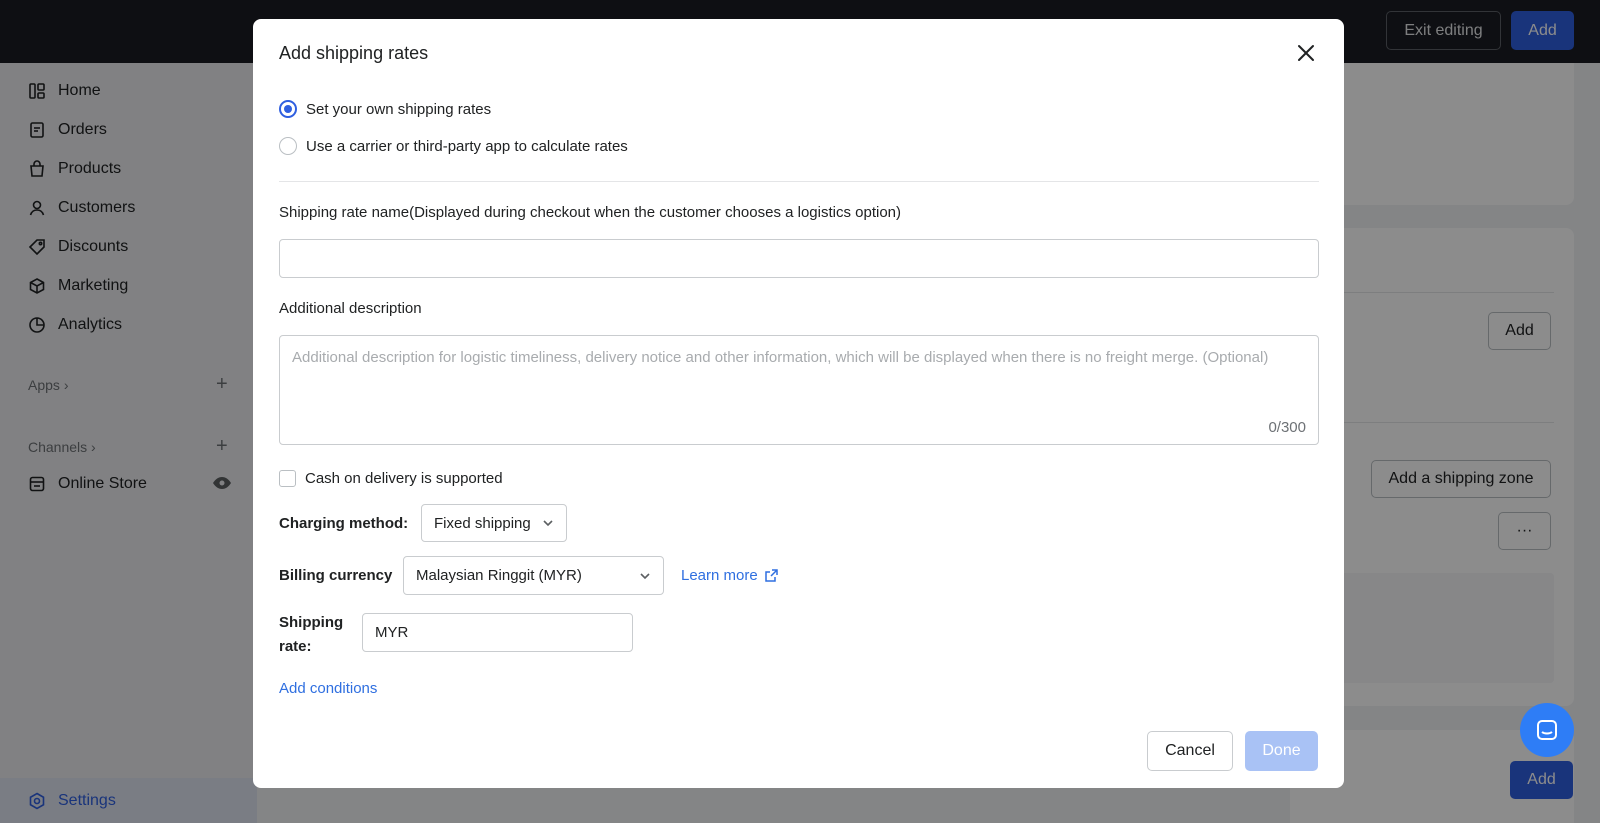 The height and width of the screenshot is (823, 1600). I want to click on cod-checkbox, so click(287, 478).